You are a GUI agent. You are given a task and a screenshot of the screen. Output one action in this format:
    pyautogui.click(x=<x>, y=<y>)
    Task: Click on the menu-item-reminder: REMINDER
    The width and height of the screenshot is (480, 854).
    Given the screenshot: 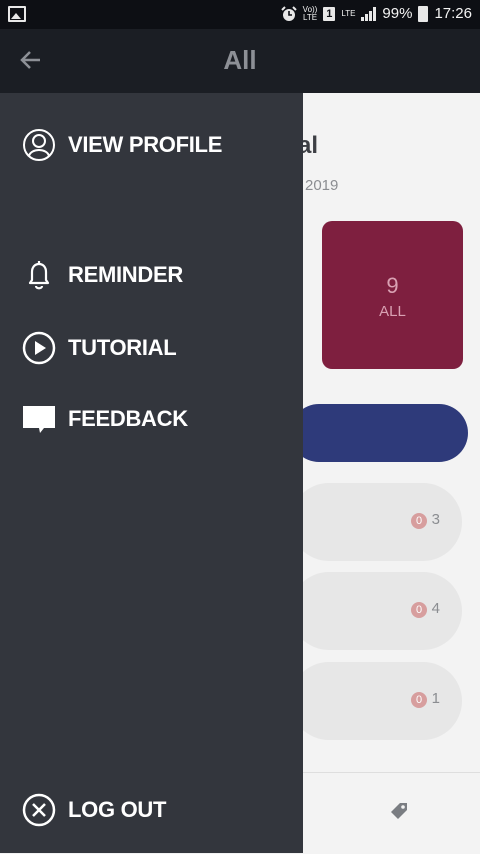 What is the action you would take?
    pyautogui.click(x=102, y=275)
    